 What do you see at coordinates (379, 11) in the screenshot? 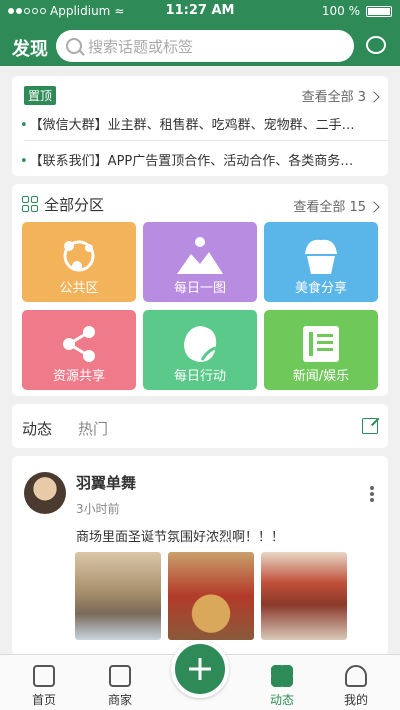
I see `battery-icon` at bounding box center [379, 11].